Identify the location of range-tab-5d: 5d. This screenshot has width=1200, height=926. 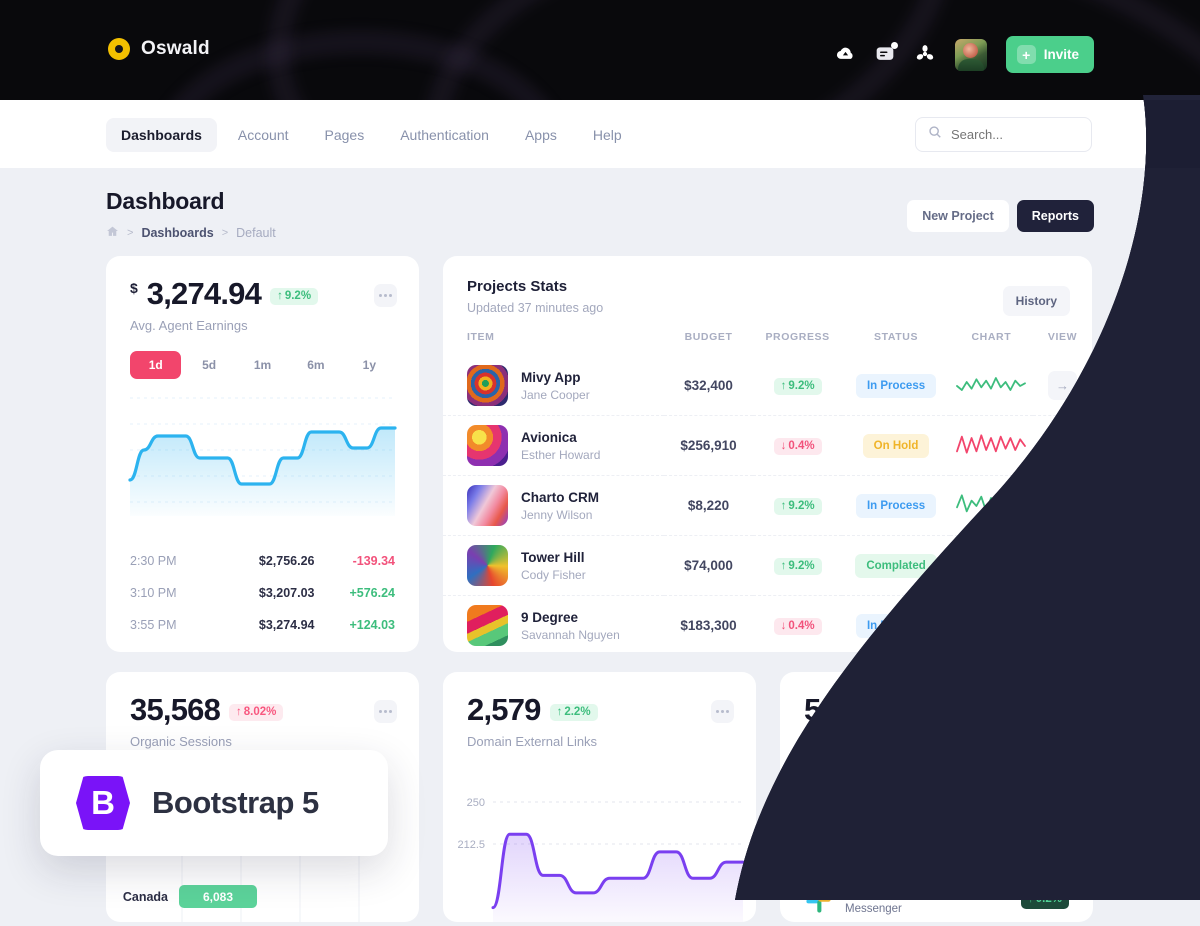
(208, 365).